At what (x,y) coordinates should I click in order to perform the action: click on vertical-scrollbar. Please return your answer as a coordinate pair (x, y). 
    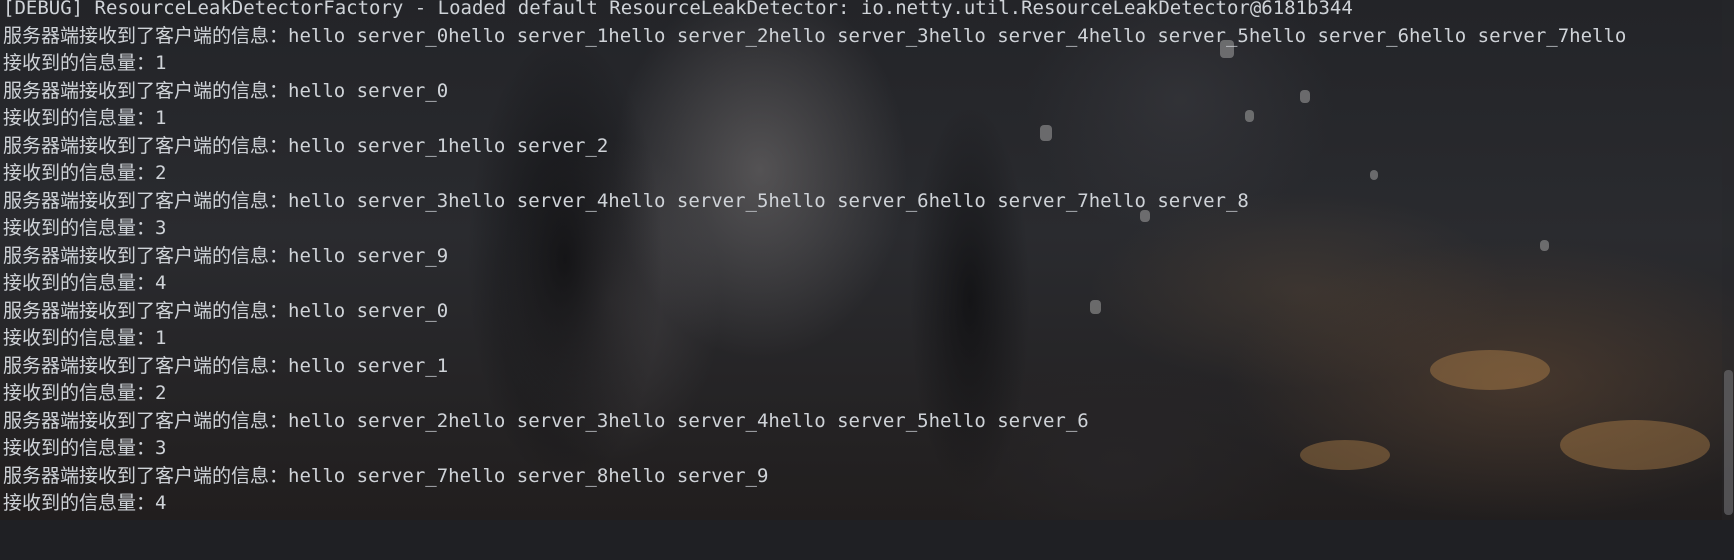
    Looking at the image, I should click on (1728, 260).